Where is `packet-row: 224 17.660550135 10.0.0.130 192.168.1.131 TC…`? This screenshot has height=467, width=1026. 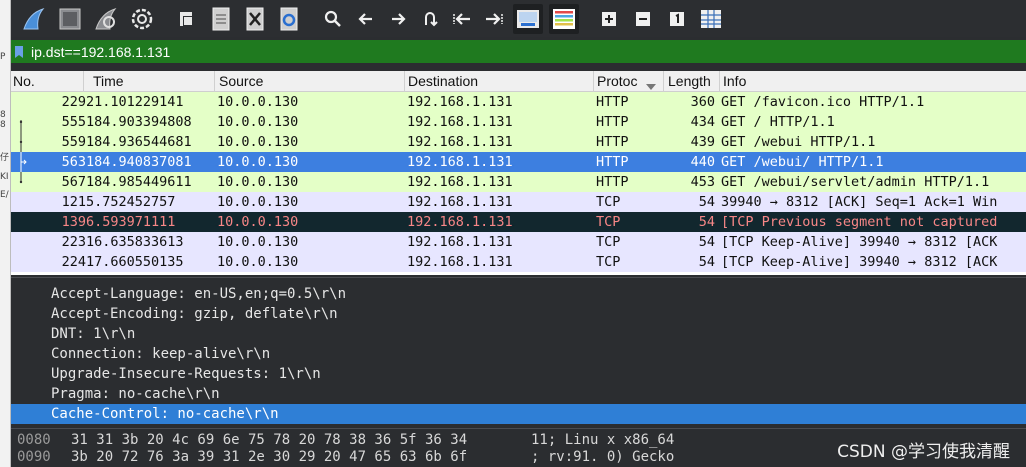 packet-row: 224 17.660550135 10.0.0.130 192.168.1.131 TC… is located at coordinates (518, 262).